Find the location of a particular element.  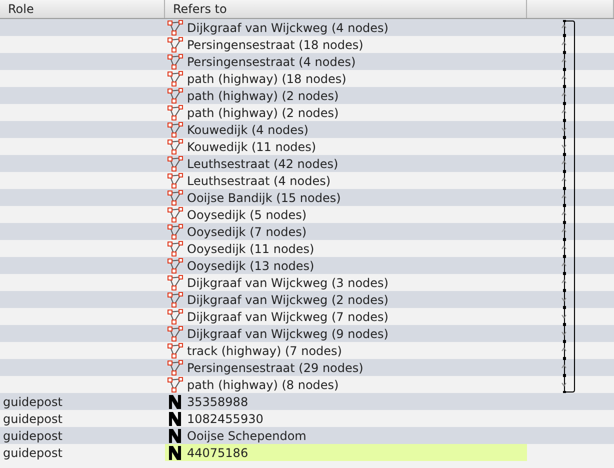

member-cell: track (highway) (7 nodes) is located at coordinates (346, 350).